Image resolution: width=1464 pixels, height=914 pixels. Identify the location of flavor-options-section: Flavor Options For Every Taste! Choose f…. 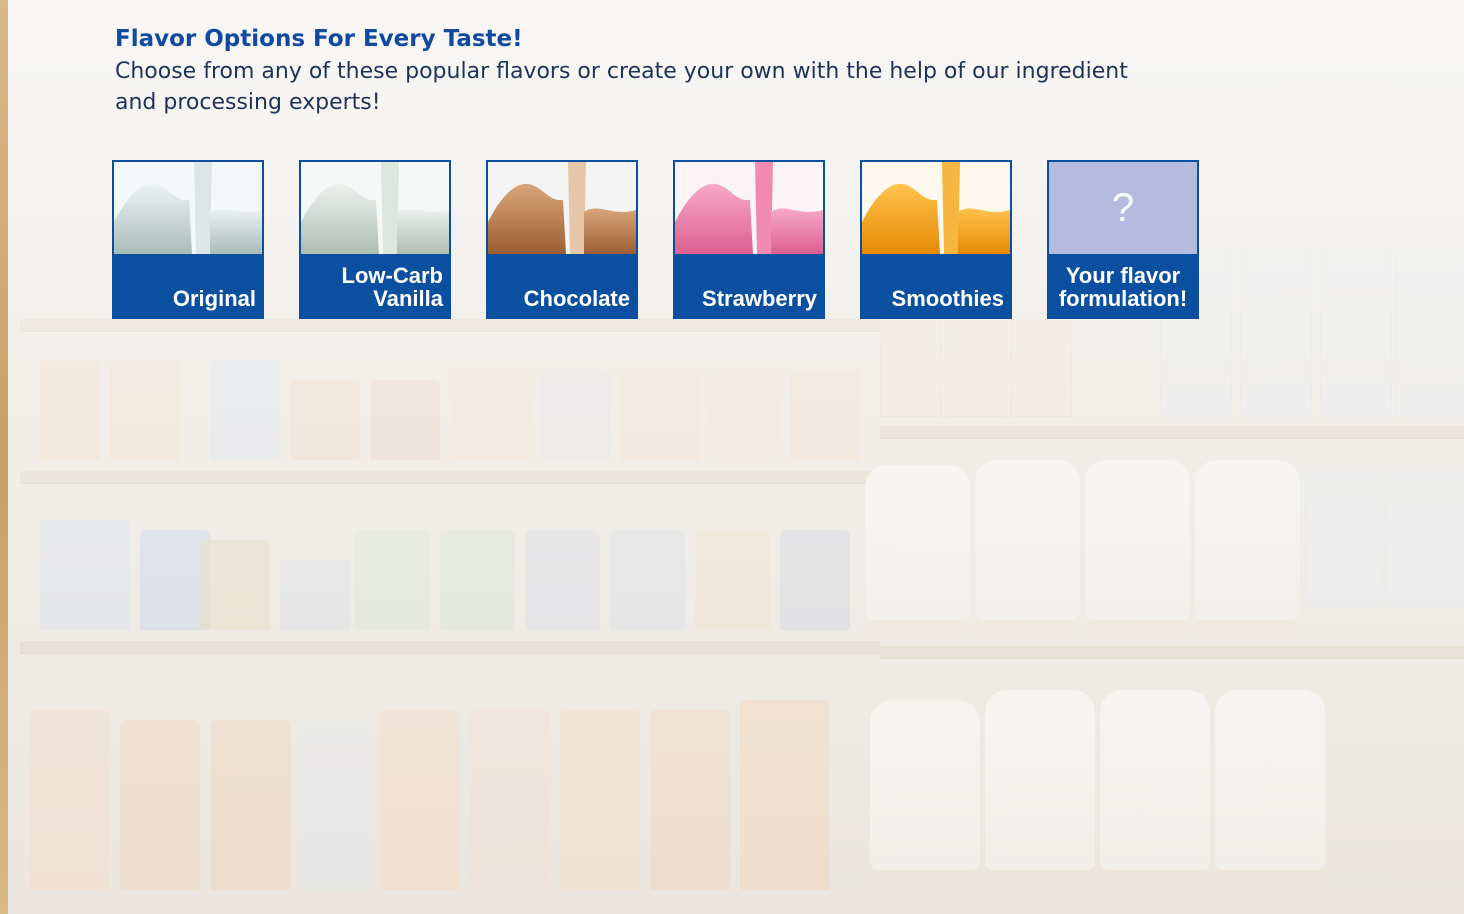
(665, 71).